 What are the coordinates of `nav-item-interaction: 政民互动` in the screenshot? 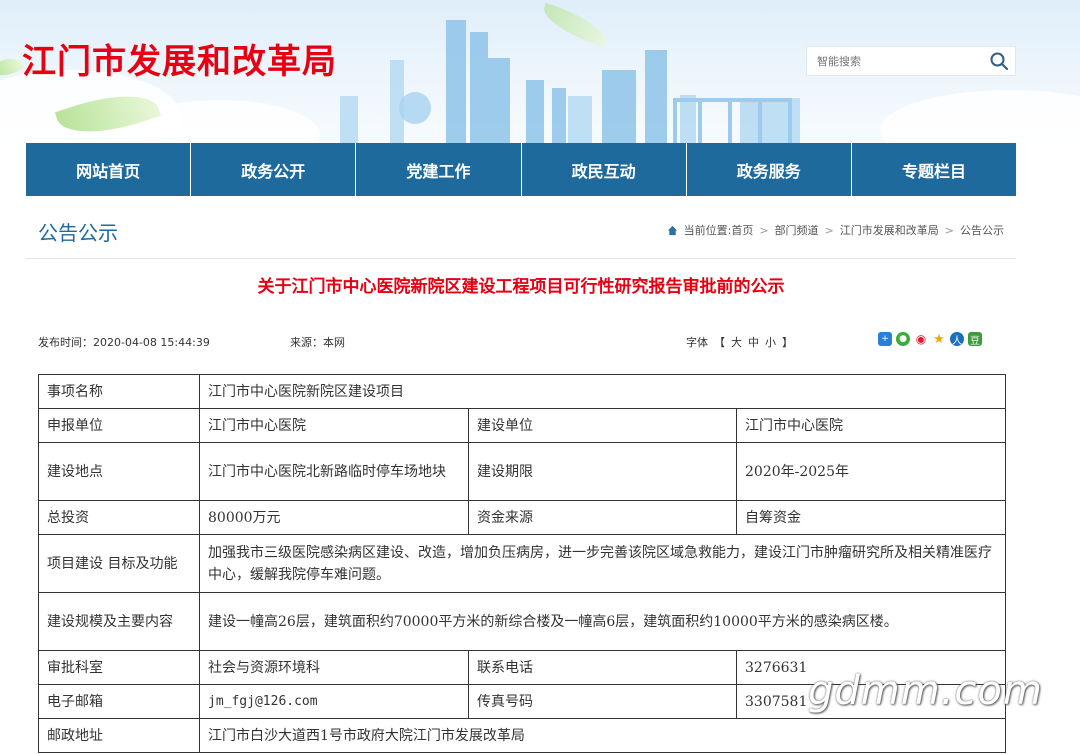 It's located at (604, 169).